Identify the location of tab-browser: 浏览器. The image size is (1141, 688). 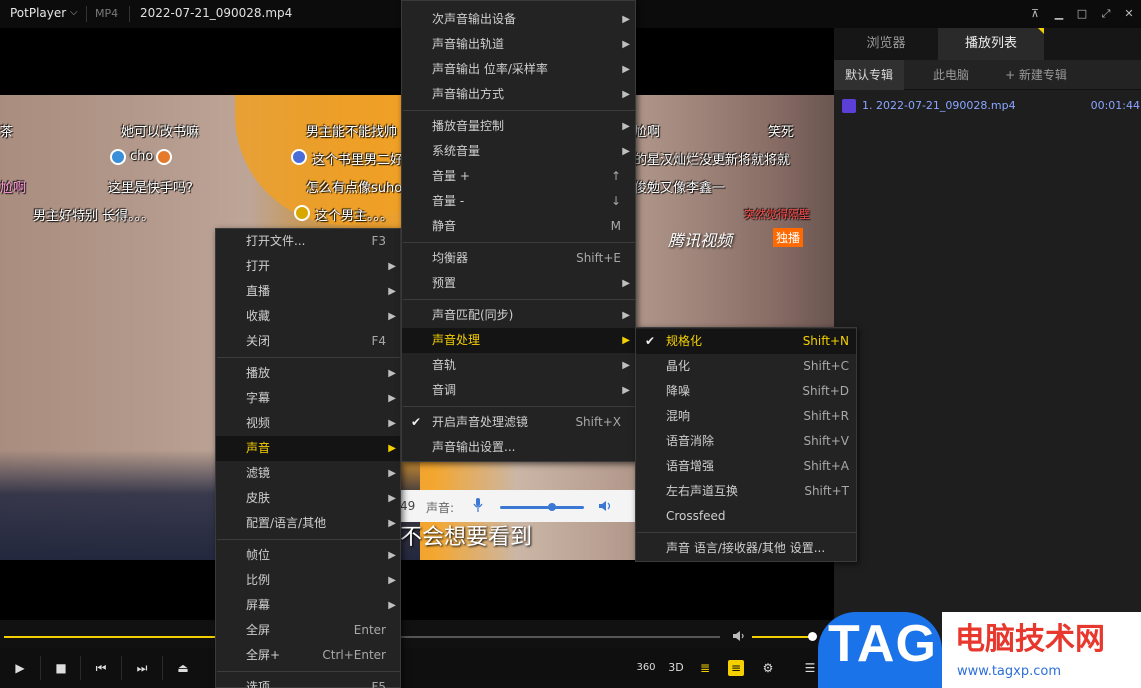
(886, 44).